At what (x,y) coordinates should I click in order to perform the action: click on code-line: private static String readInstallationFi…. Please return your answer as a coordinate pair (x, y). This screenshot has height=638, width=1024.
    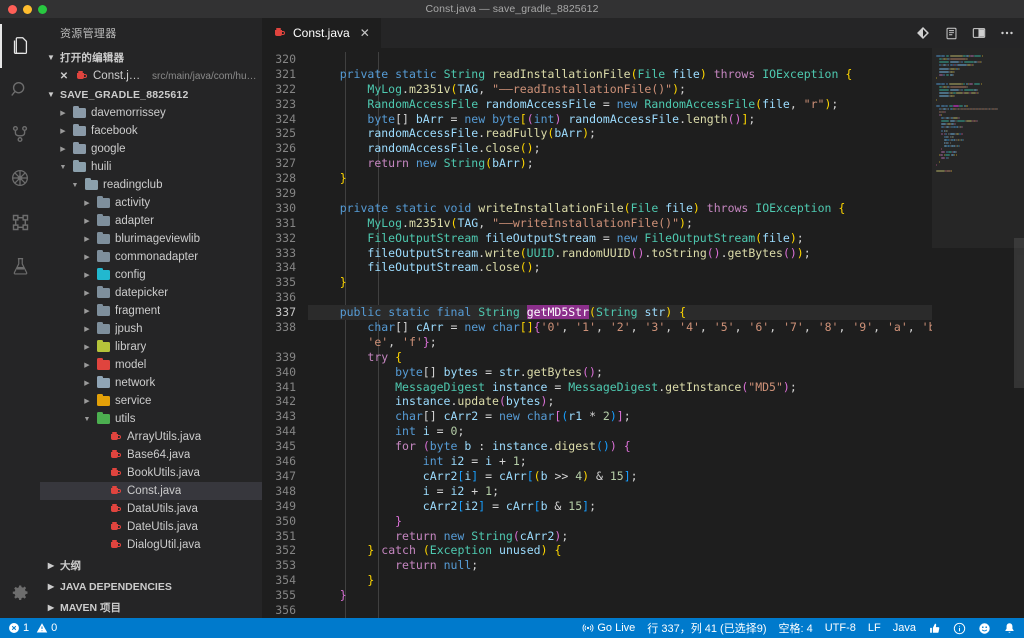
    Looking at the image, I should click on (620, 74).